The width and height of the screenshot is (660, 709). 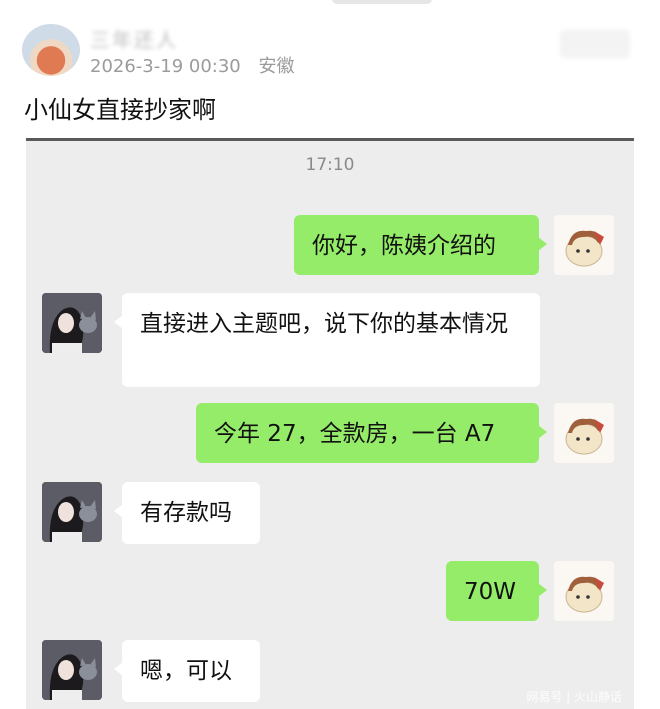 I want to click on message-text: 有存款吗, so click(x=186, y=513).